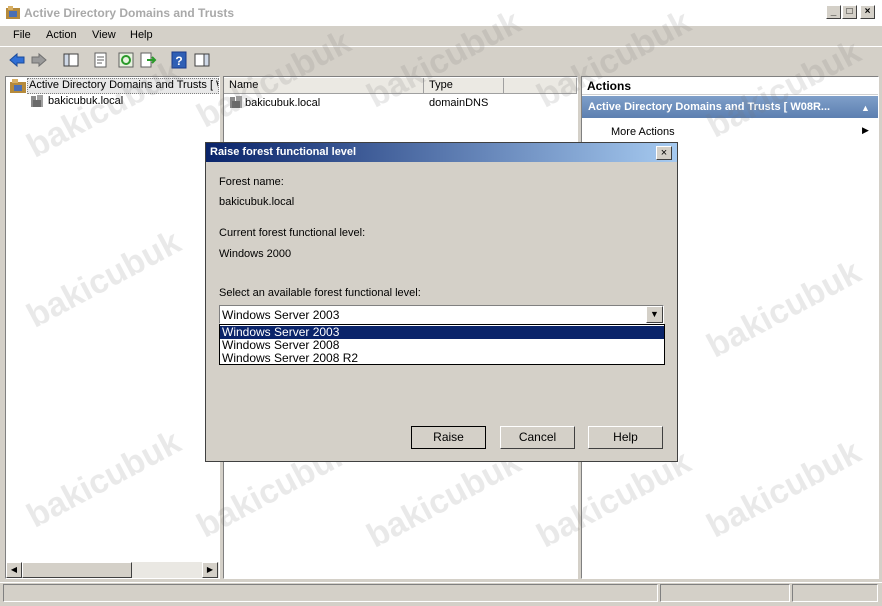 The image size is (882, 606). What do you see at coordinates (141, 35) in the screenshot?
I see `menu-help: Help` at bounding box center [141, 35].